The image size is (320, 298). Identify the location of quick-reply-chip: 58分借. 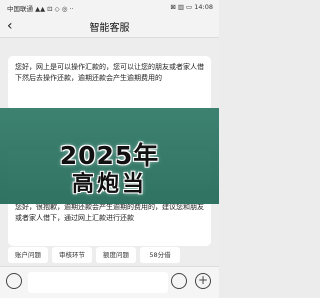
(160, 255).